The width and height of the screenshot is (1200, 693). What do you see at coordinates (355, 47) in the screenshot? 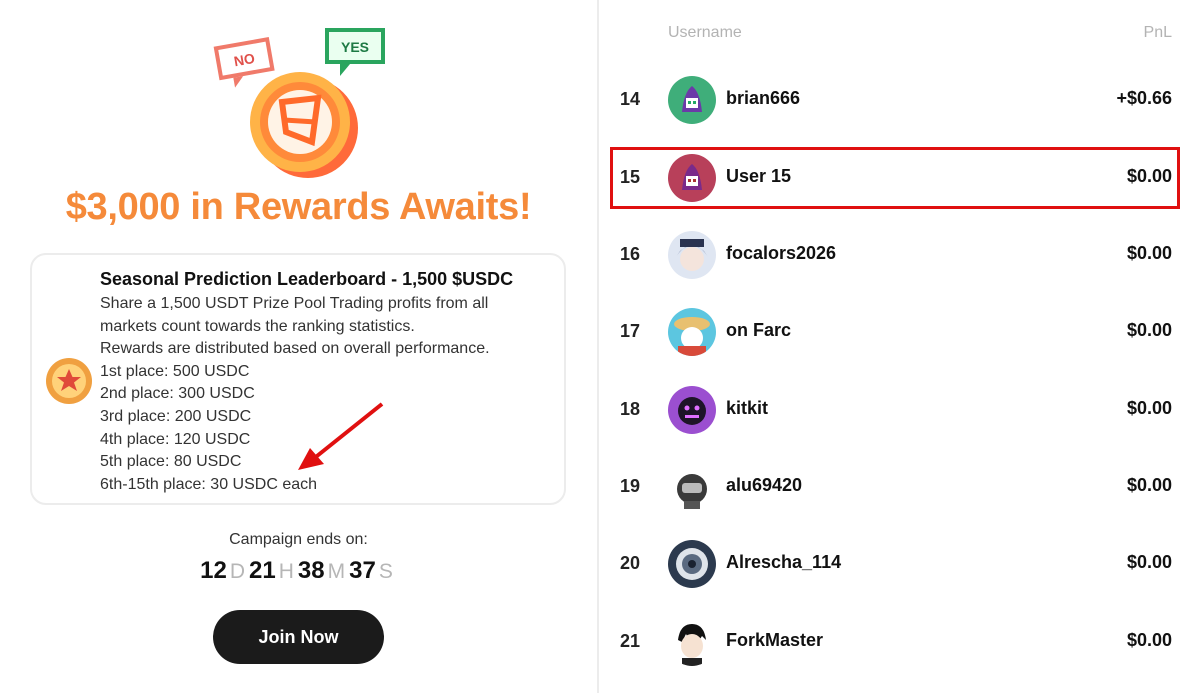
I see `yes-bubble-label: YES` at bounding box center [355, 47].